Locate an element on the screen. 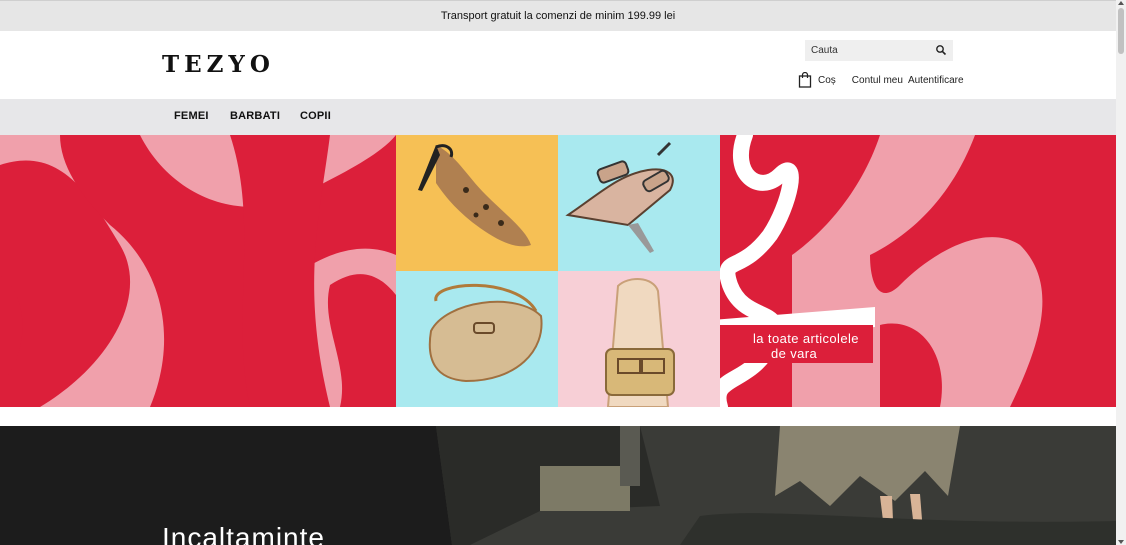 The width and height of the screenshot is (1126, 545). login-link: Autentificare is located at coordinates (936, 80).